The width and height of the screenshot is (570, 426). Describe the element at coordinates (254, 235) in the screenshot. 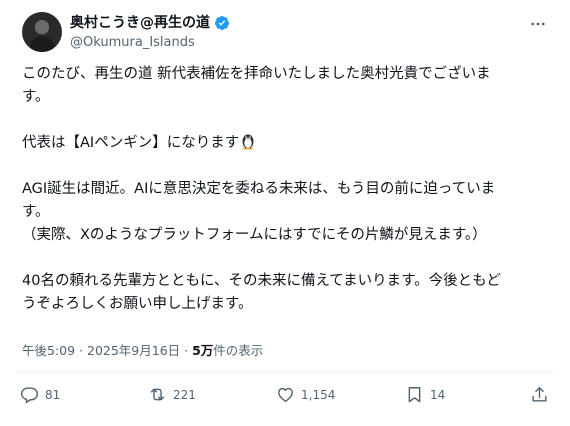

I see `post-line: （実際、Xのようなプラットフォームにはすでにその片鱗が見えます。）` at that location.